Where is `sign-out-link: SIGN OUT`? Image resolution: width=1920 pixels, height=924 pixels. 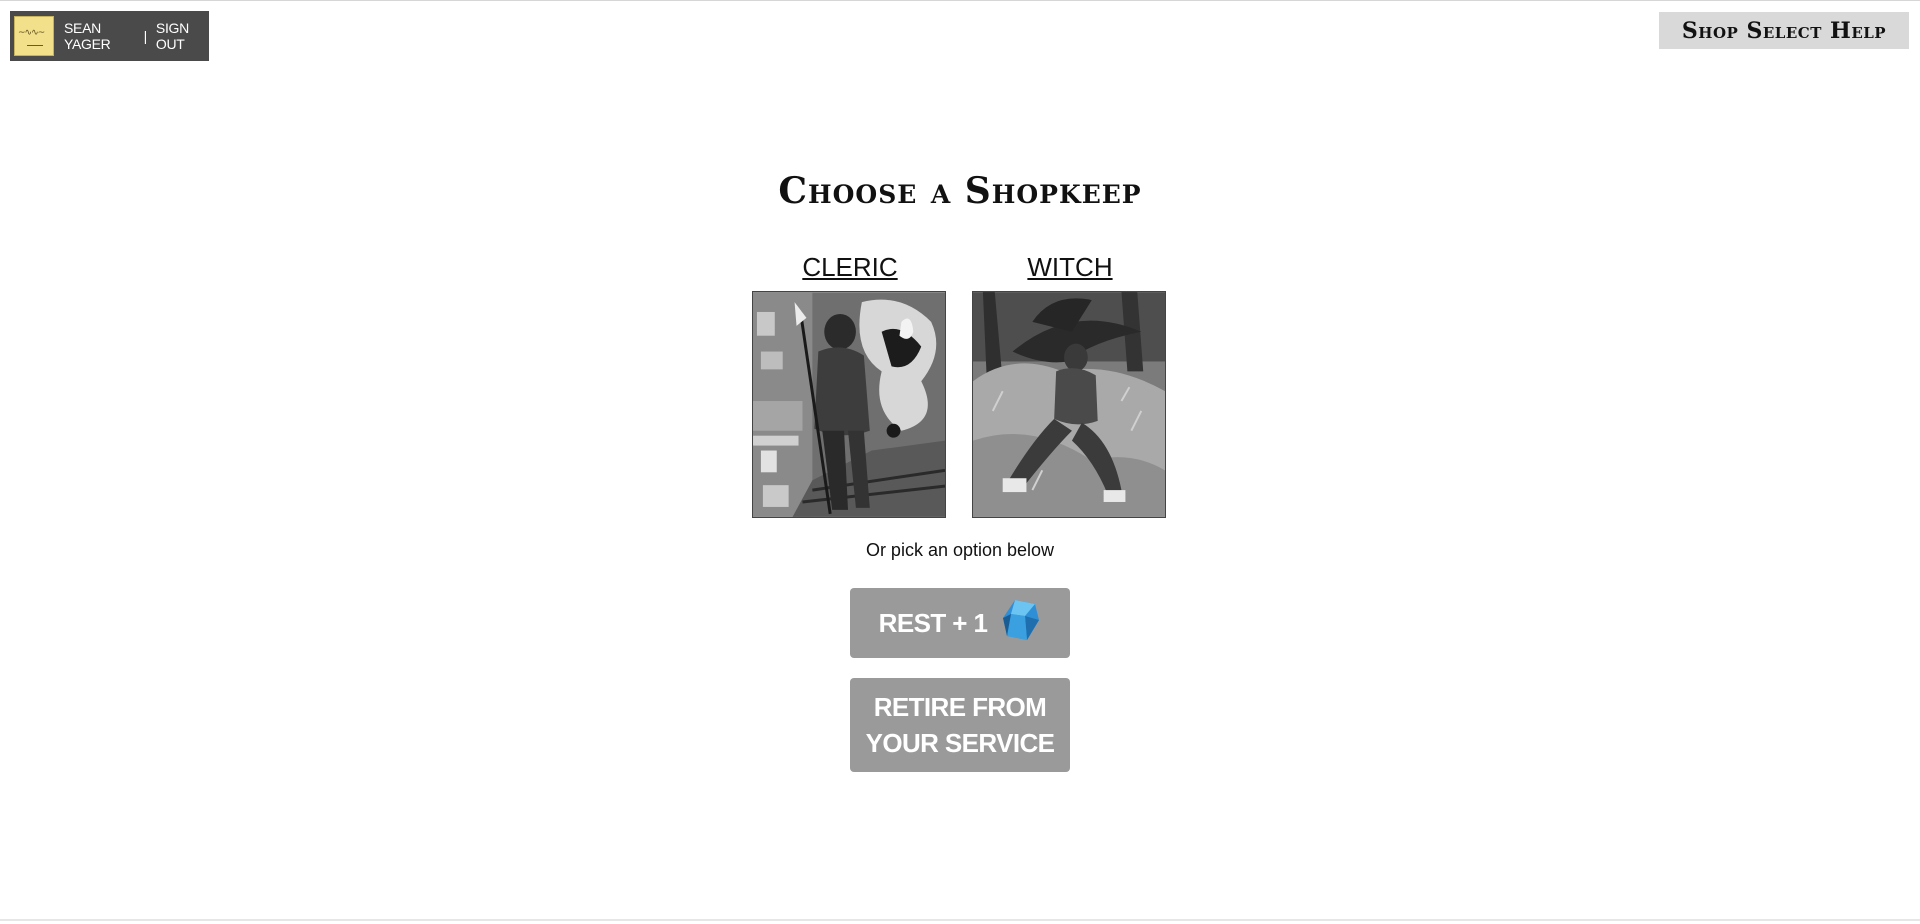 sign-out-link: SIGN OUT is located at coordinates (182, 36).